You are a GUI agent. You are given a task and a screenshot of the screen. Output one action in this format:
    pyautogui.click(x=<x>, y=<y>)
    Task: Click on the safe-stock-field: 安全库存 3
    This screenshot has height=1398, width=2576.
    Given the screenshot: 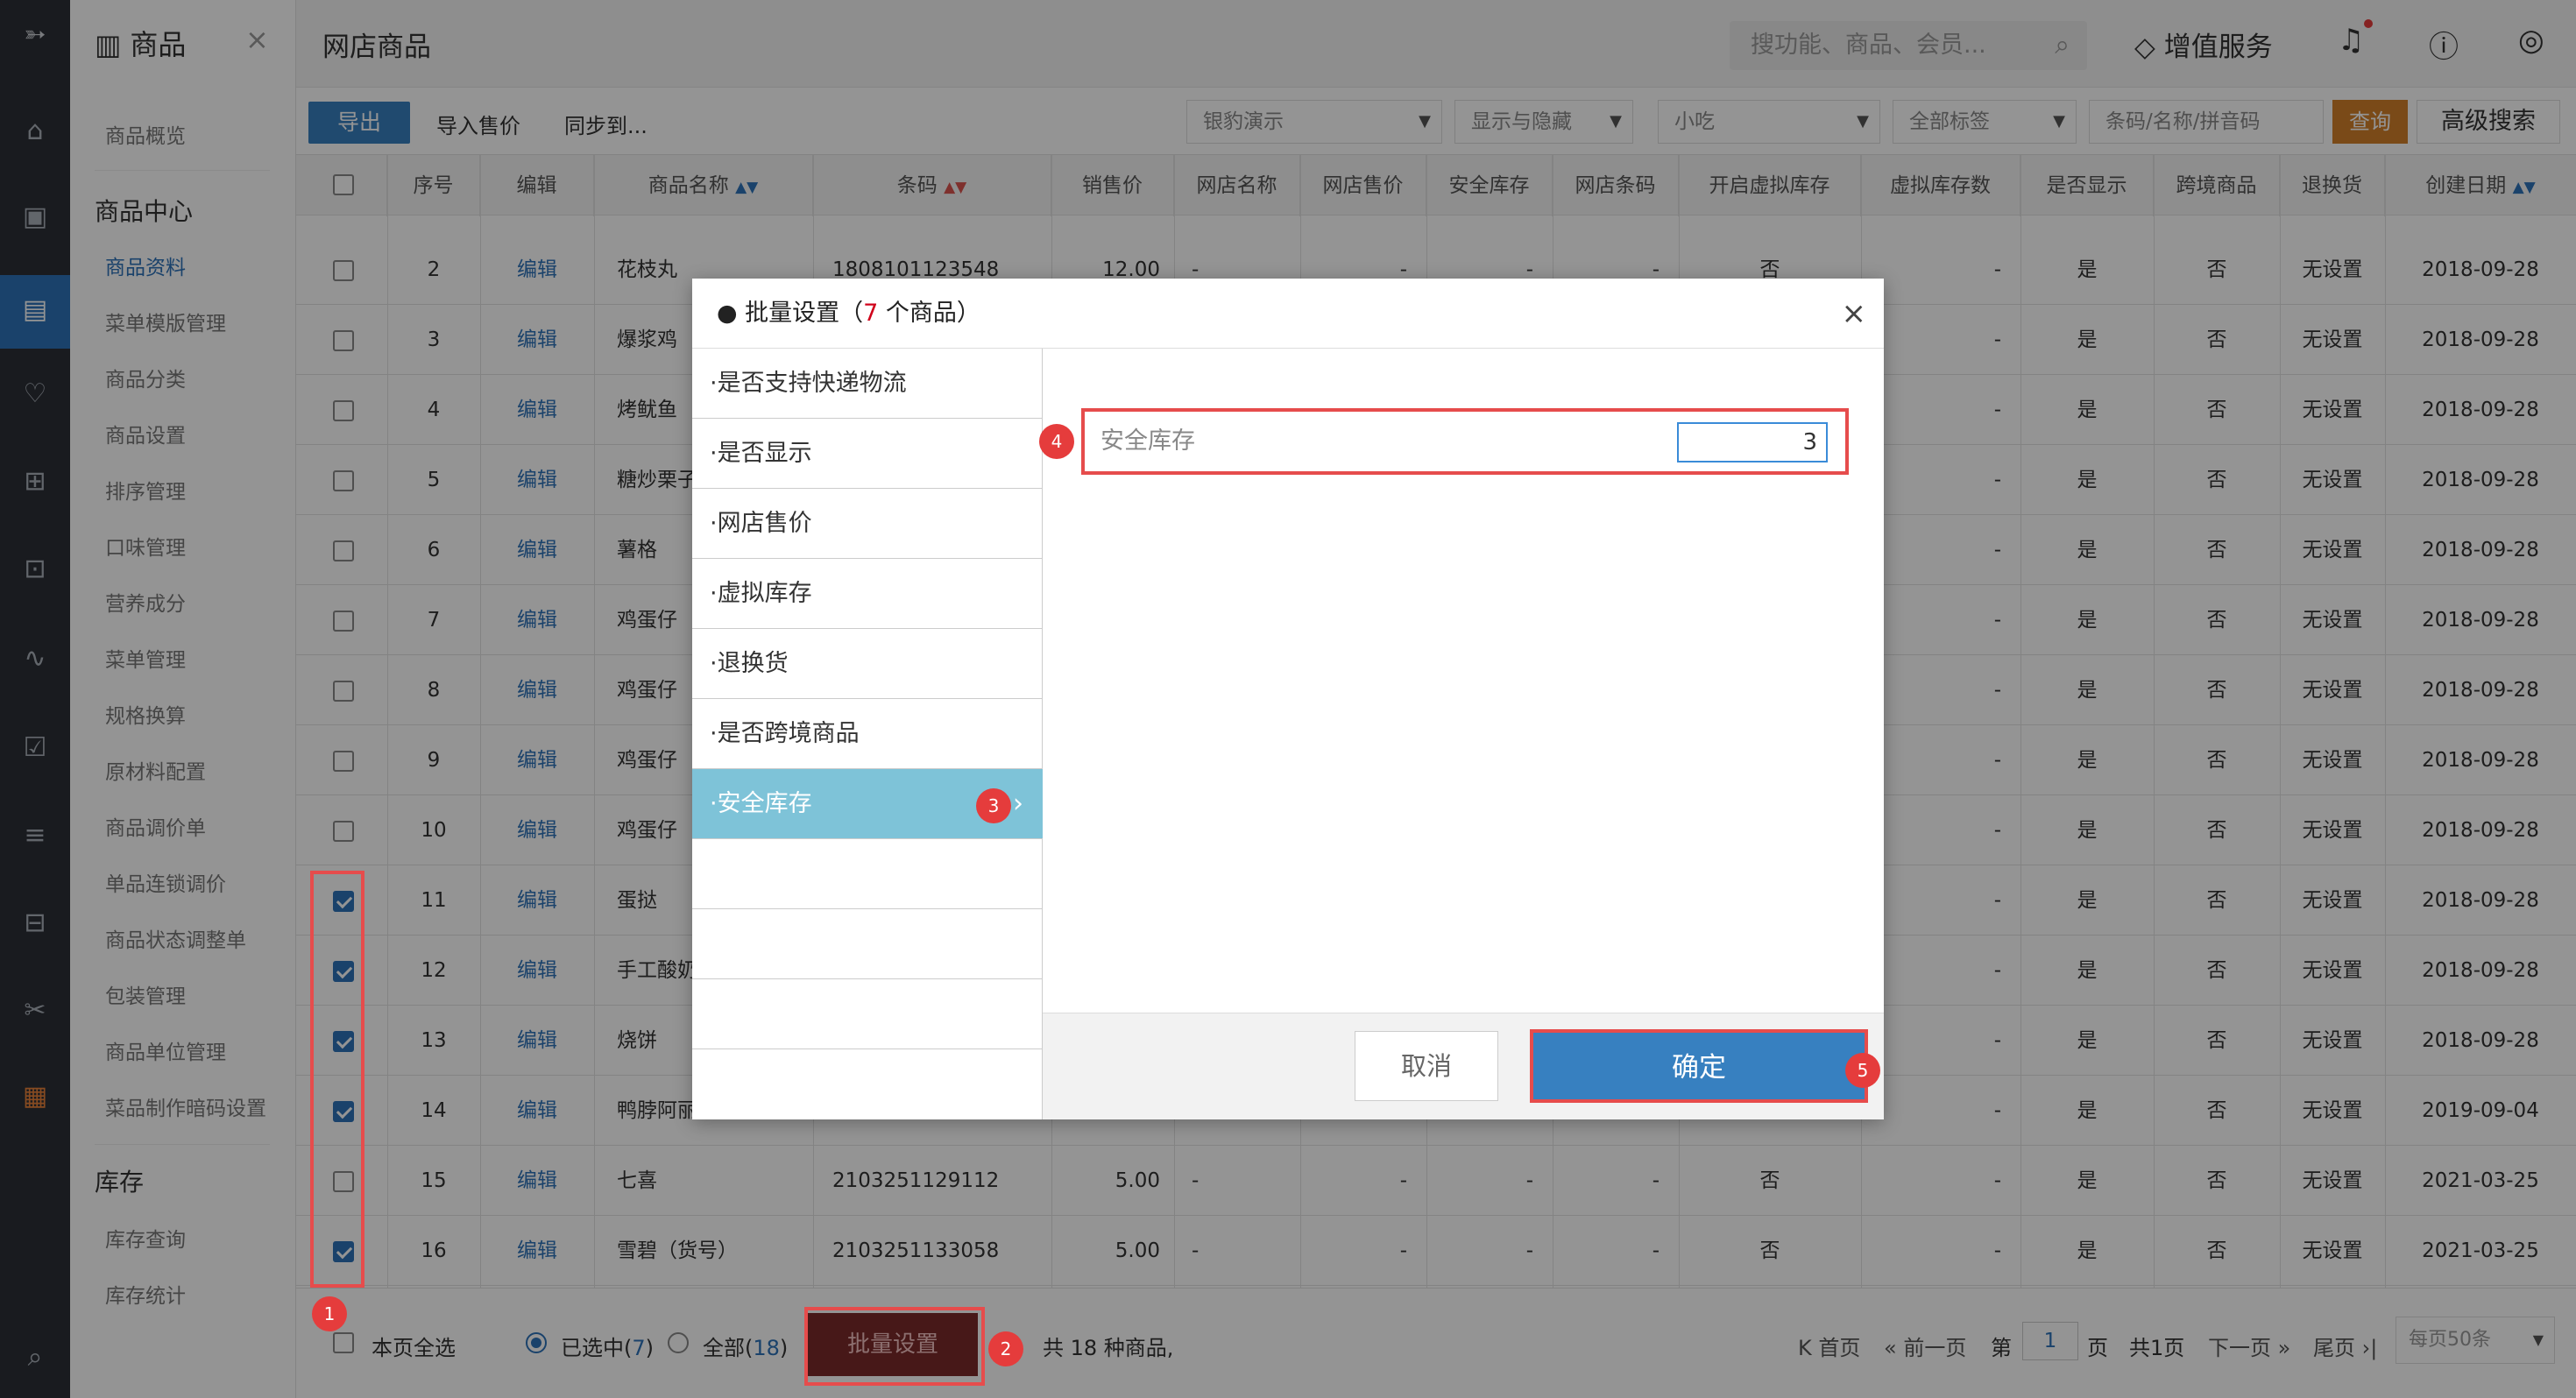 What is the action you would take?
    pyautogui.click(x=1465, y=441)
    